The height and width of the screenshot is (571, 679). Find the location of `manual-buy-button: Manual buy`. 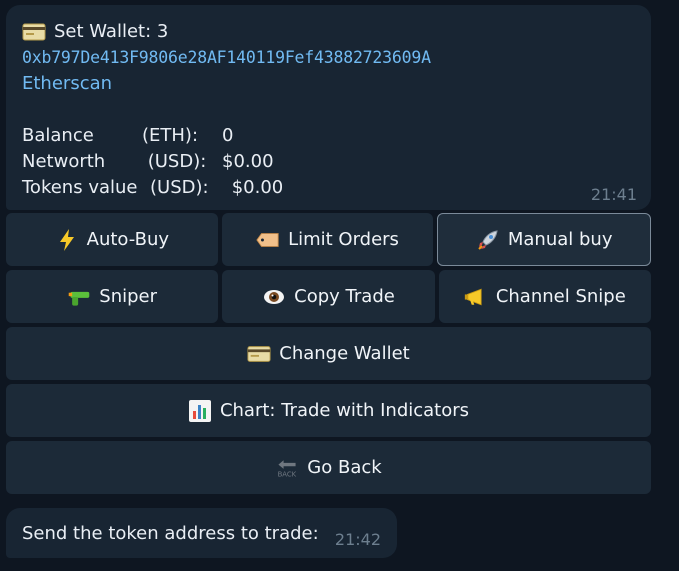

manual-buy-button: Manual buy is located at coordinates (544, 239).